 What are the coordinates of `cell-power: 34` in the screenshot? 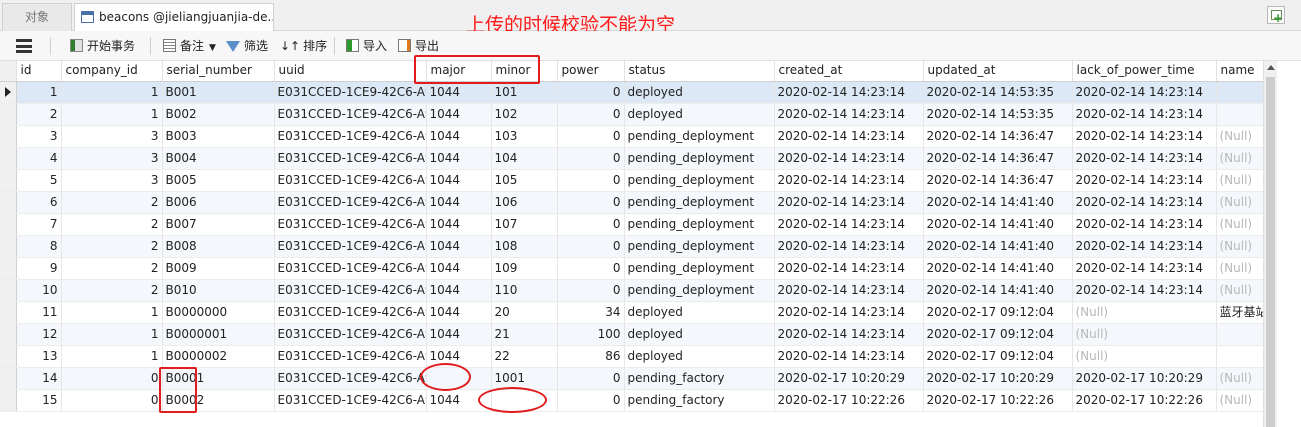 It's located at (591, 312).